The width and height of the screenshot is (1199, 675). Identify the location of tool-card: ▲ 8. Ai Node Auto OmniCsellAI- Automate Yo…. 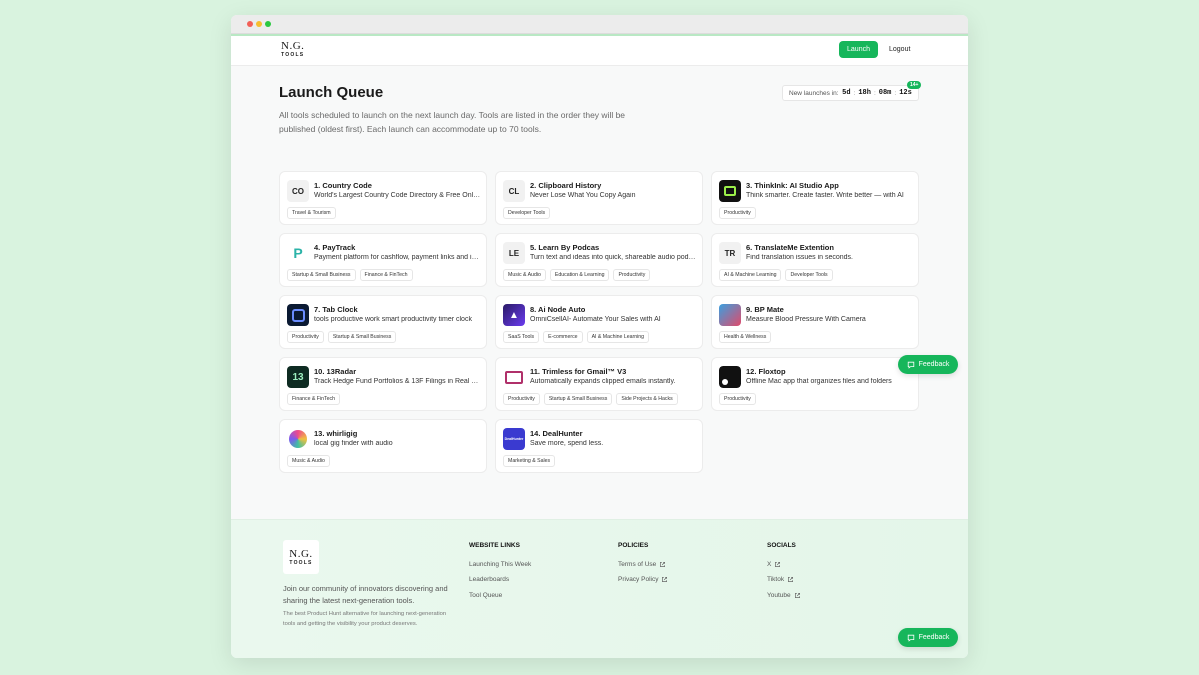
(599, 322).